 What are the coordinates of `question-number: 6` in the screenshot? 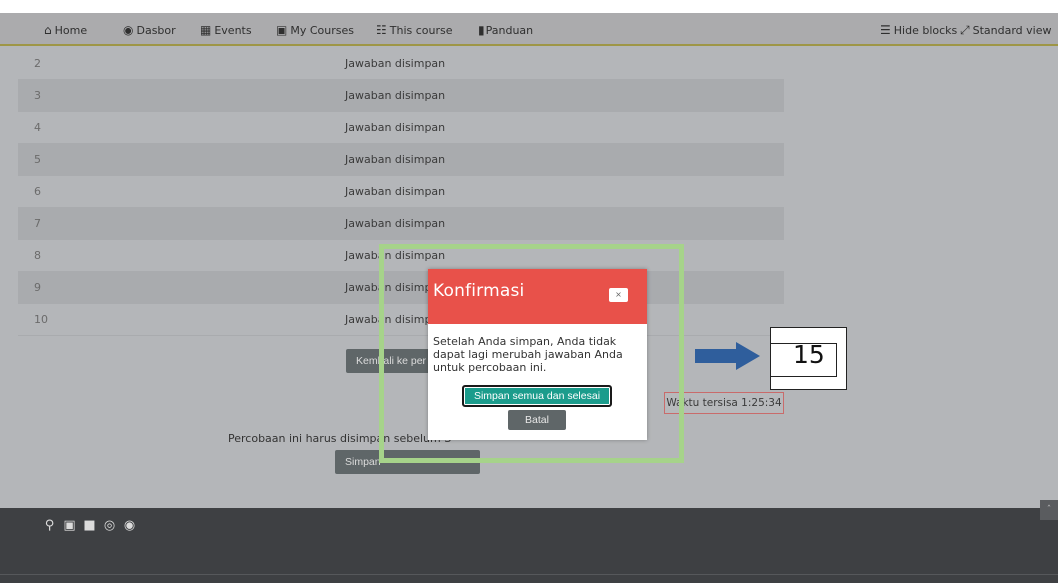 It's located at (37, 191).